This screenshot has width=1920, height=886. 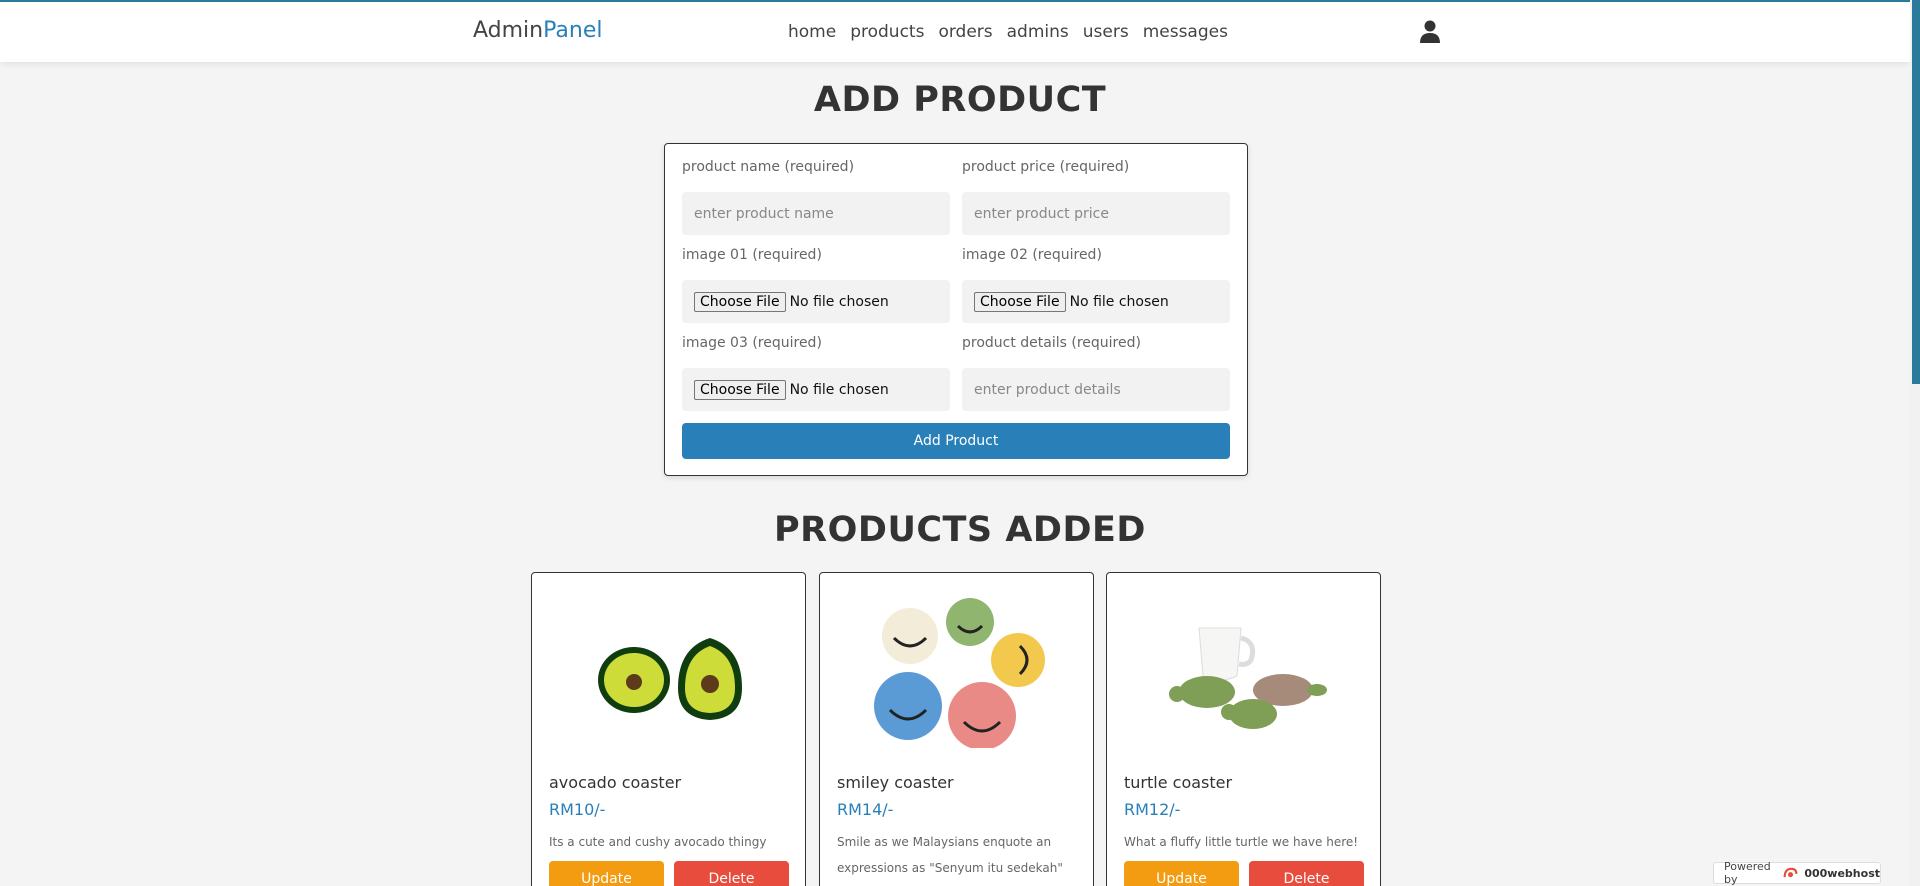 I want to click on image2-label: image 02 (required), so click(x=1032, y=255).